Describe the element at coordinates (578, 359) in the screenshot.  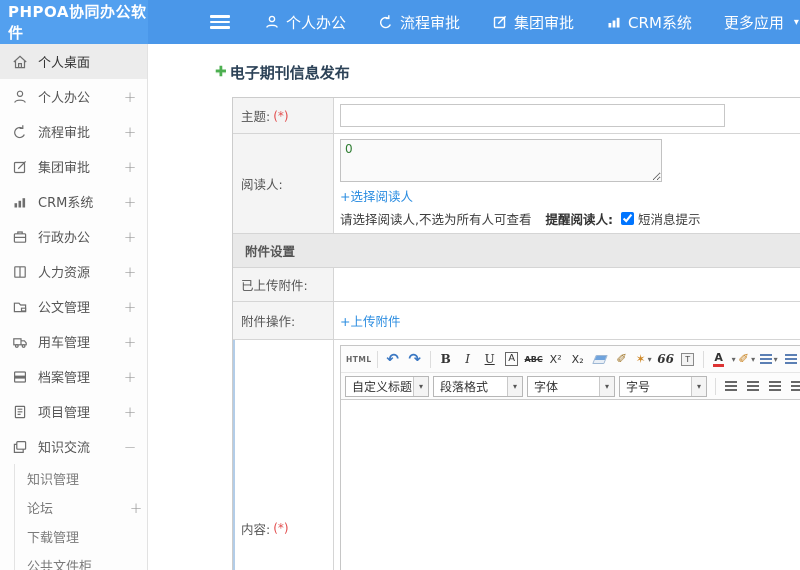
I see `subscript-button: X₂` at that location.